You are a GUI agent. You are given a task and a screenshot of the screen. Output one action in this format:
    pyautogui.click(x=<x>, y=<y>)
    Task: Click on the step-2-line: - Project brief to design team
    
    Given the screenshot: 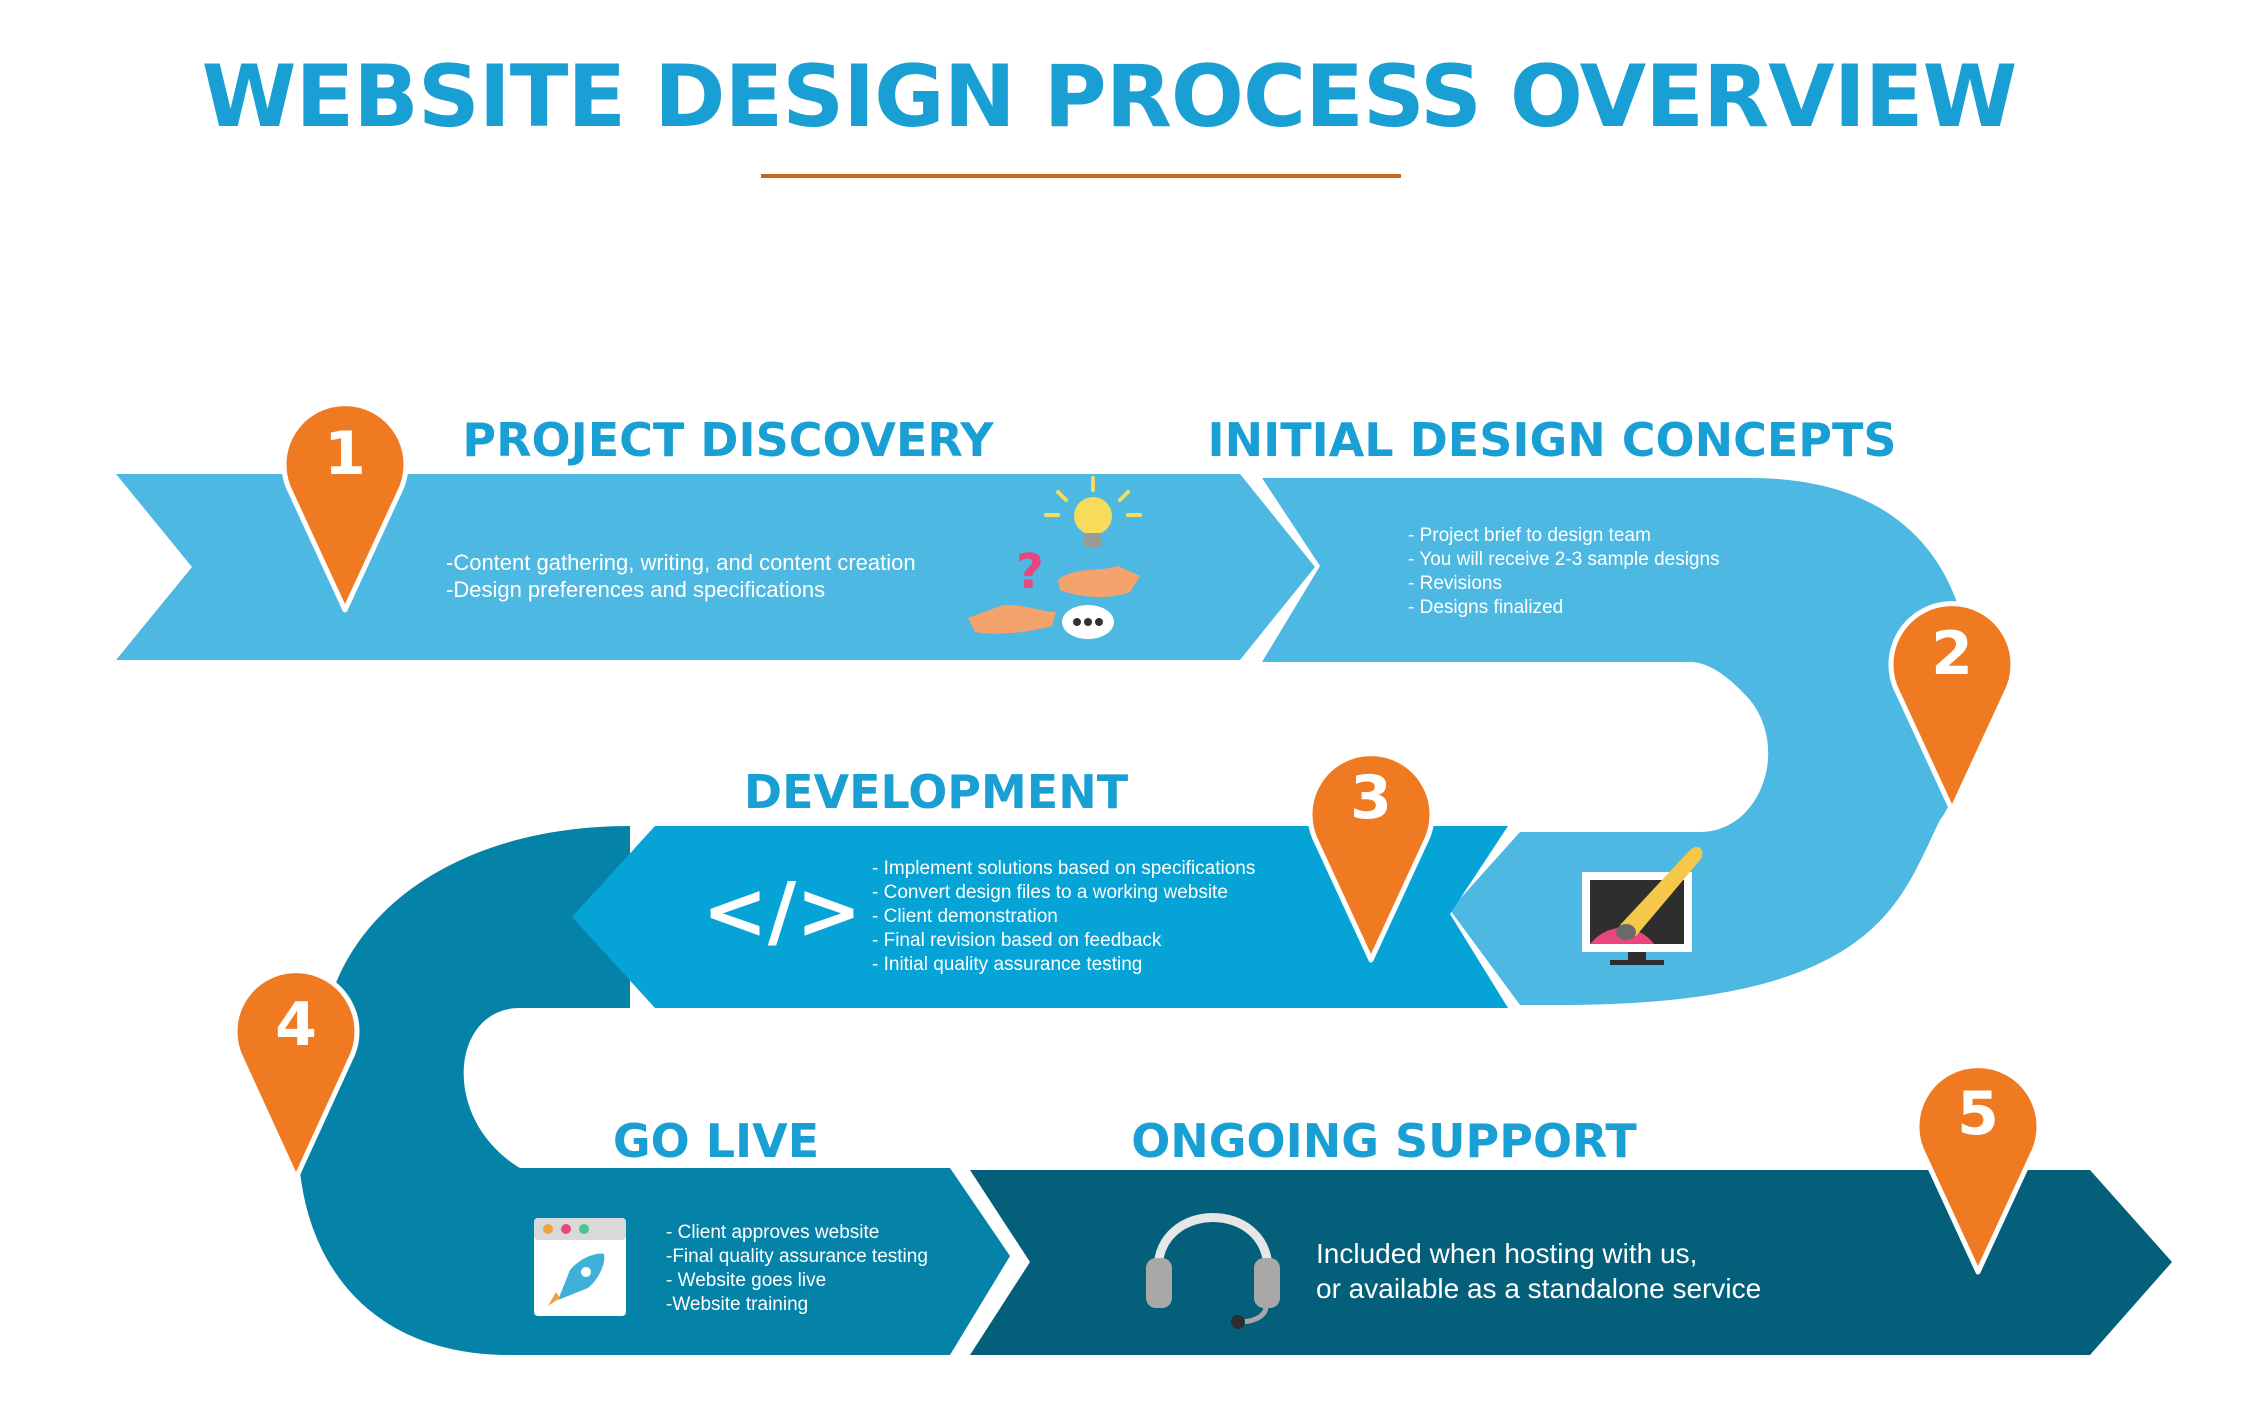 What is the action you would take?
    pyautogui.click(x=1529, y=535)
    